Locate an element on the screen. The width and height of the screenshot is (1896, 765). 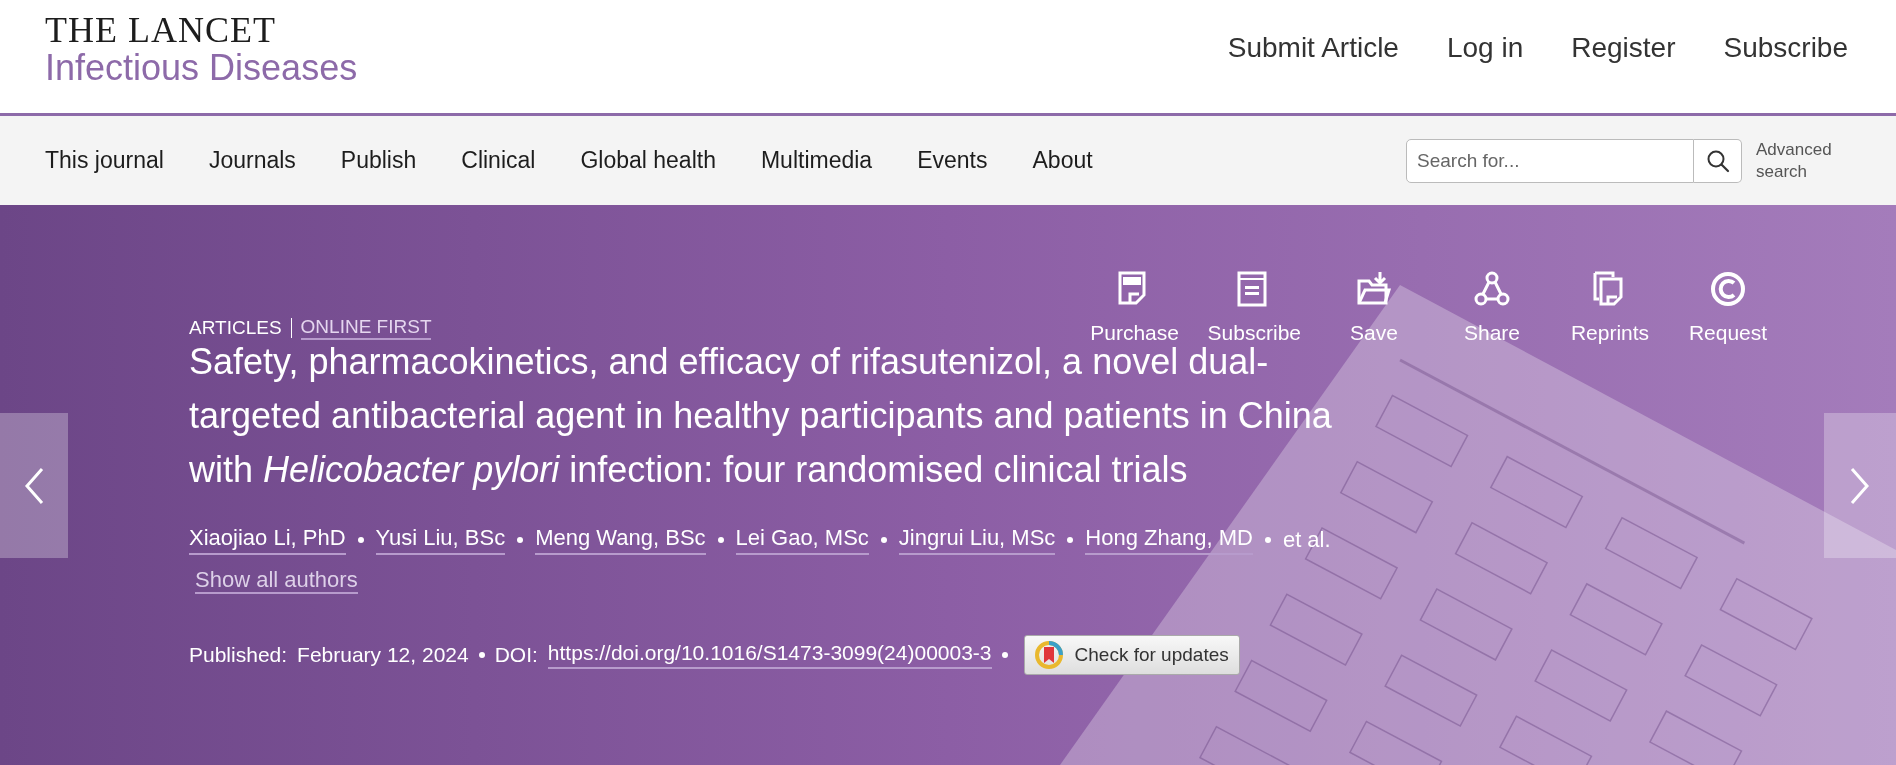
advanced-search-link: Advanced search is located at coordinates (1796, 160).